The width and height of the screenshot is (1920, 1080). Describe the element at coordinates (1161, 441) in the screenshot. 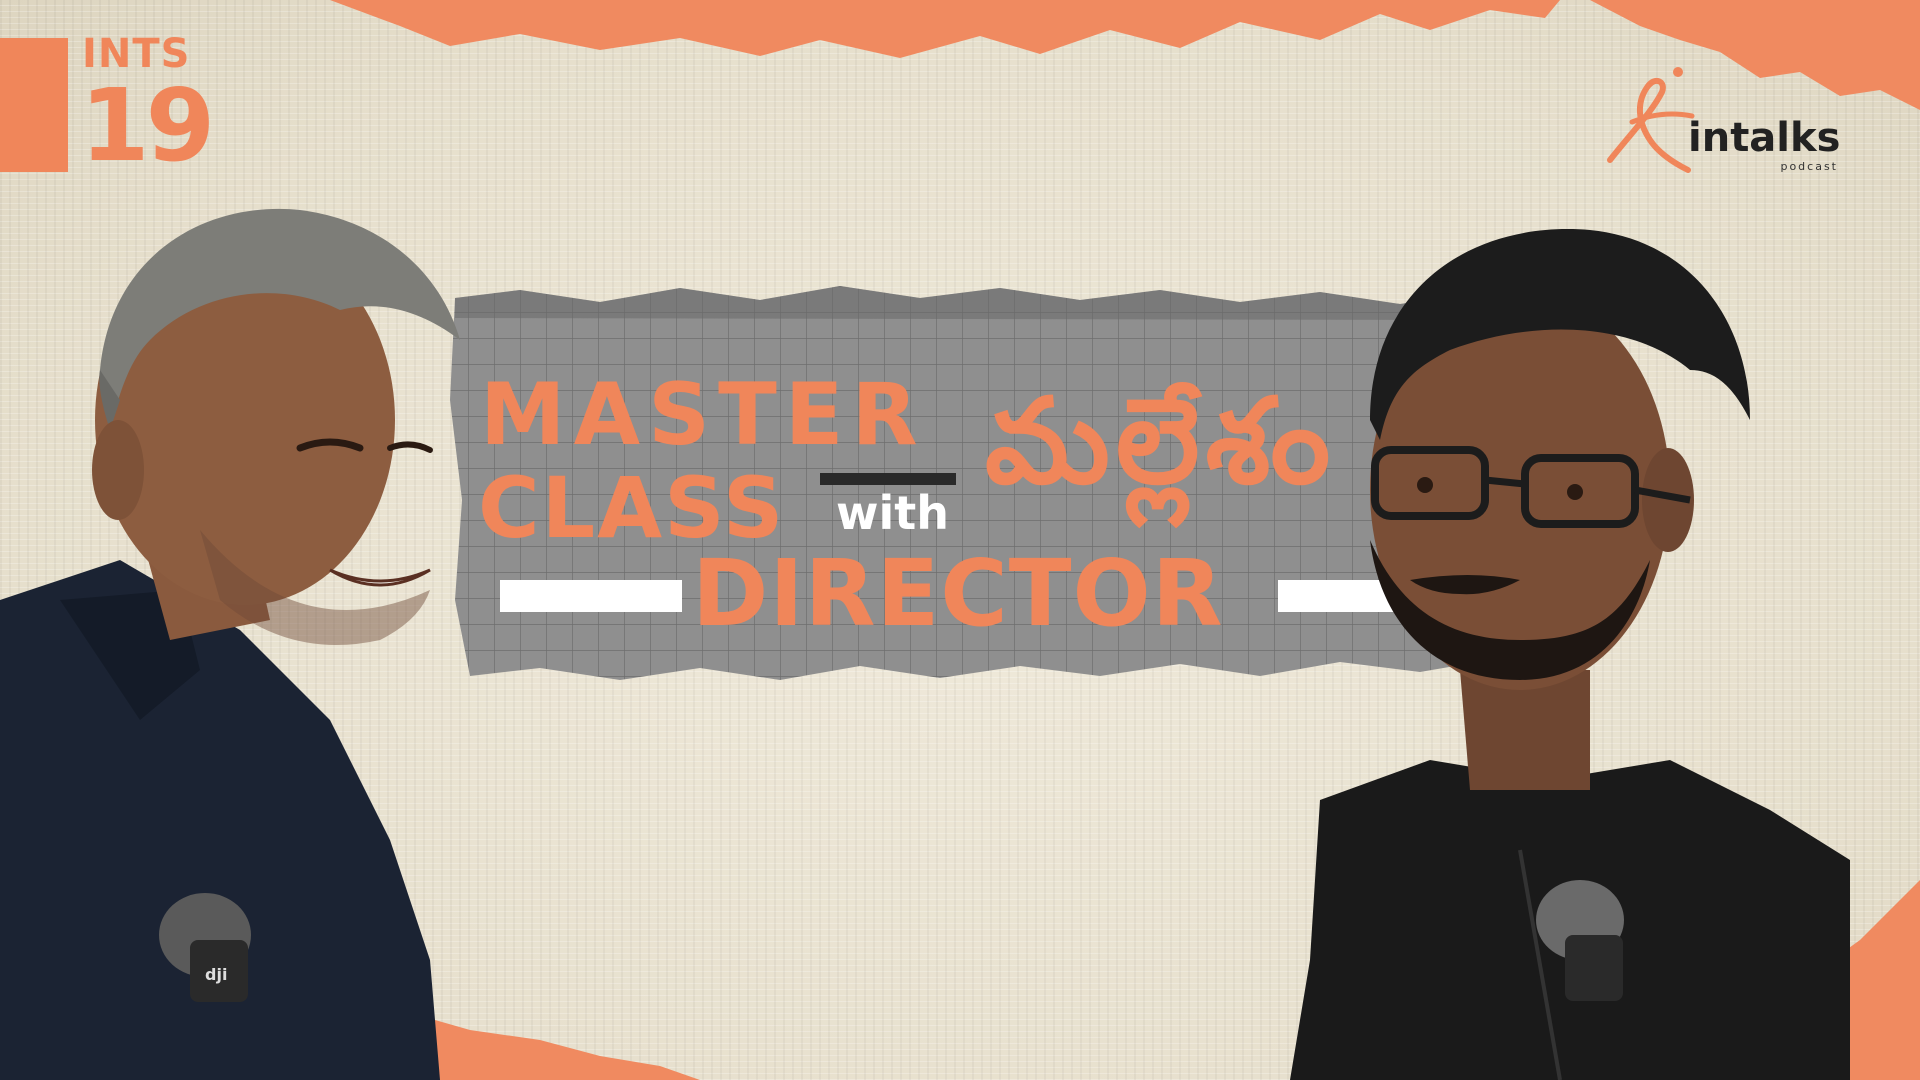

I see `title-telugu-name: మల్లేశం` at that location.